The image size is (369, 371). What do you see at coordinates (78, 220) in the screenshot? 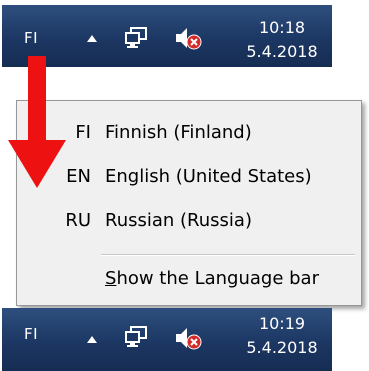
I see `language-code: RU` at bounding box center [78, 220].